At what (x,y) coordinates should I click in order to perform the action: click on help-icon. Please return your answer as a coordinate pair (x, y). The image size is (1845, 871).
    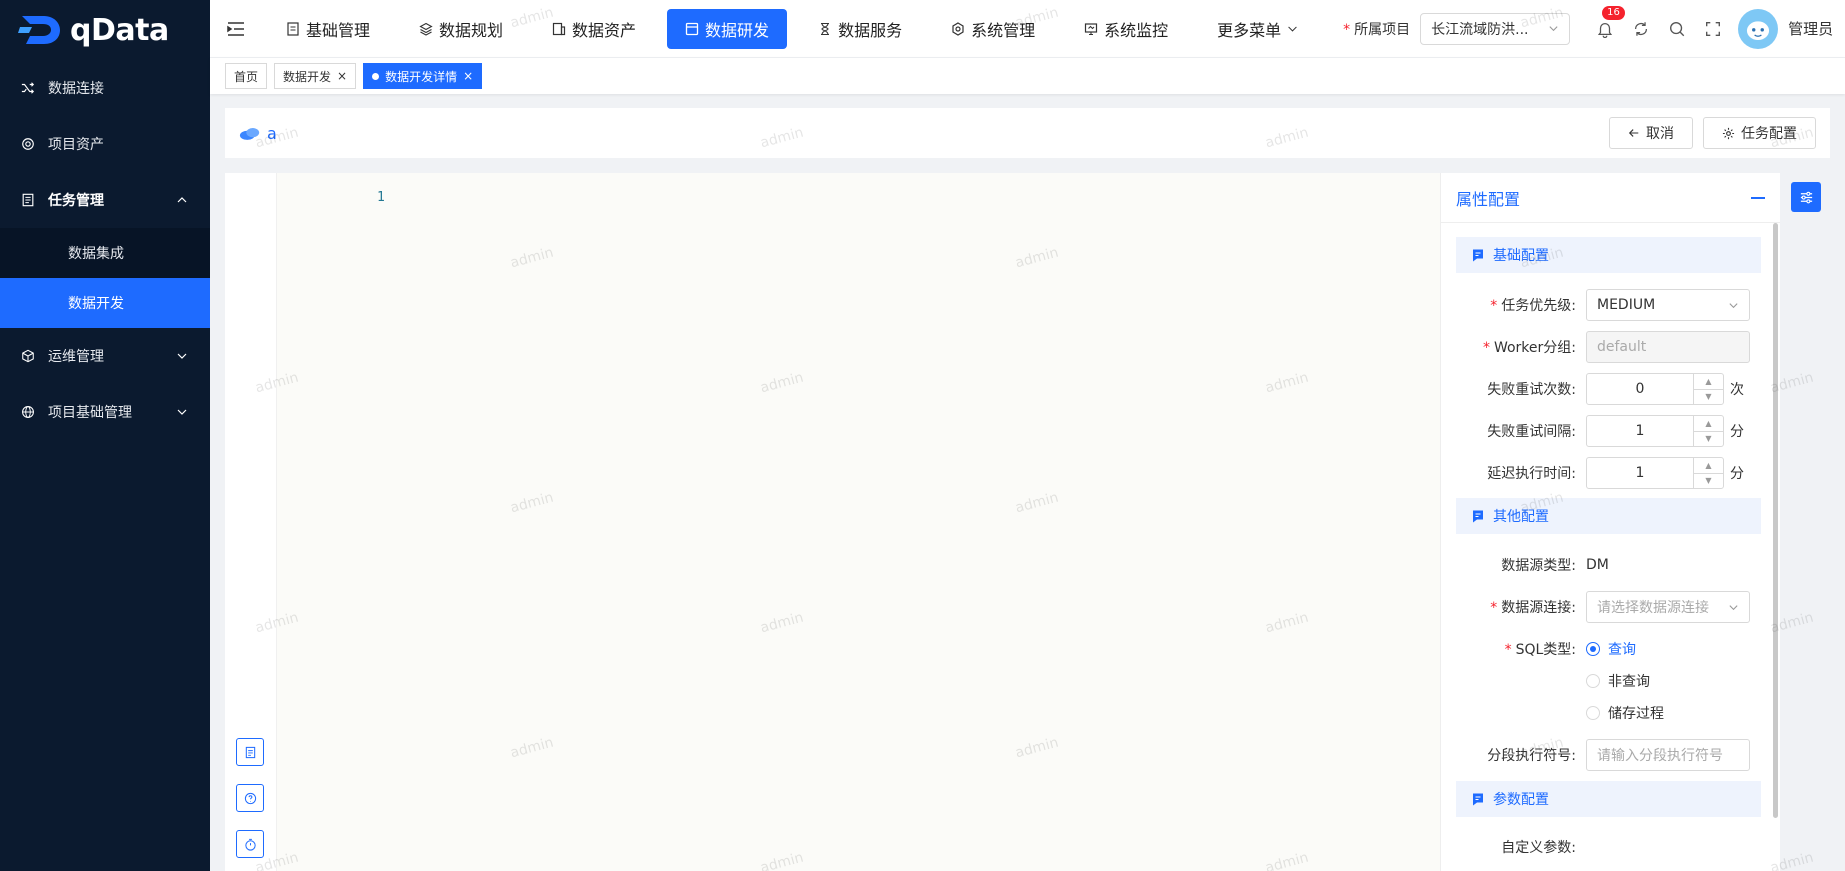
    Looking at the image, I should click on (250, 798).